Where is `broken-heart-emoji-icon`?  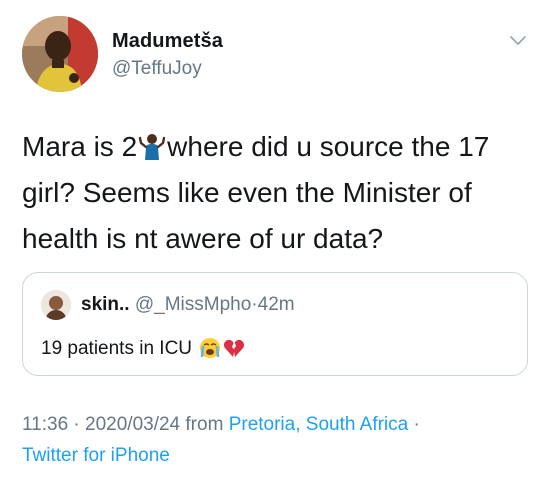 broken-heart-emoji-icon is located at coordinates (234, 348).